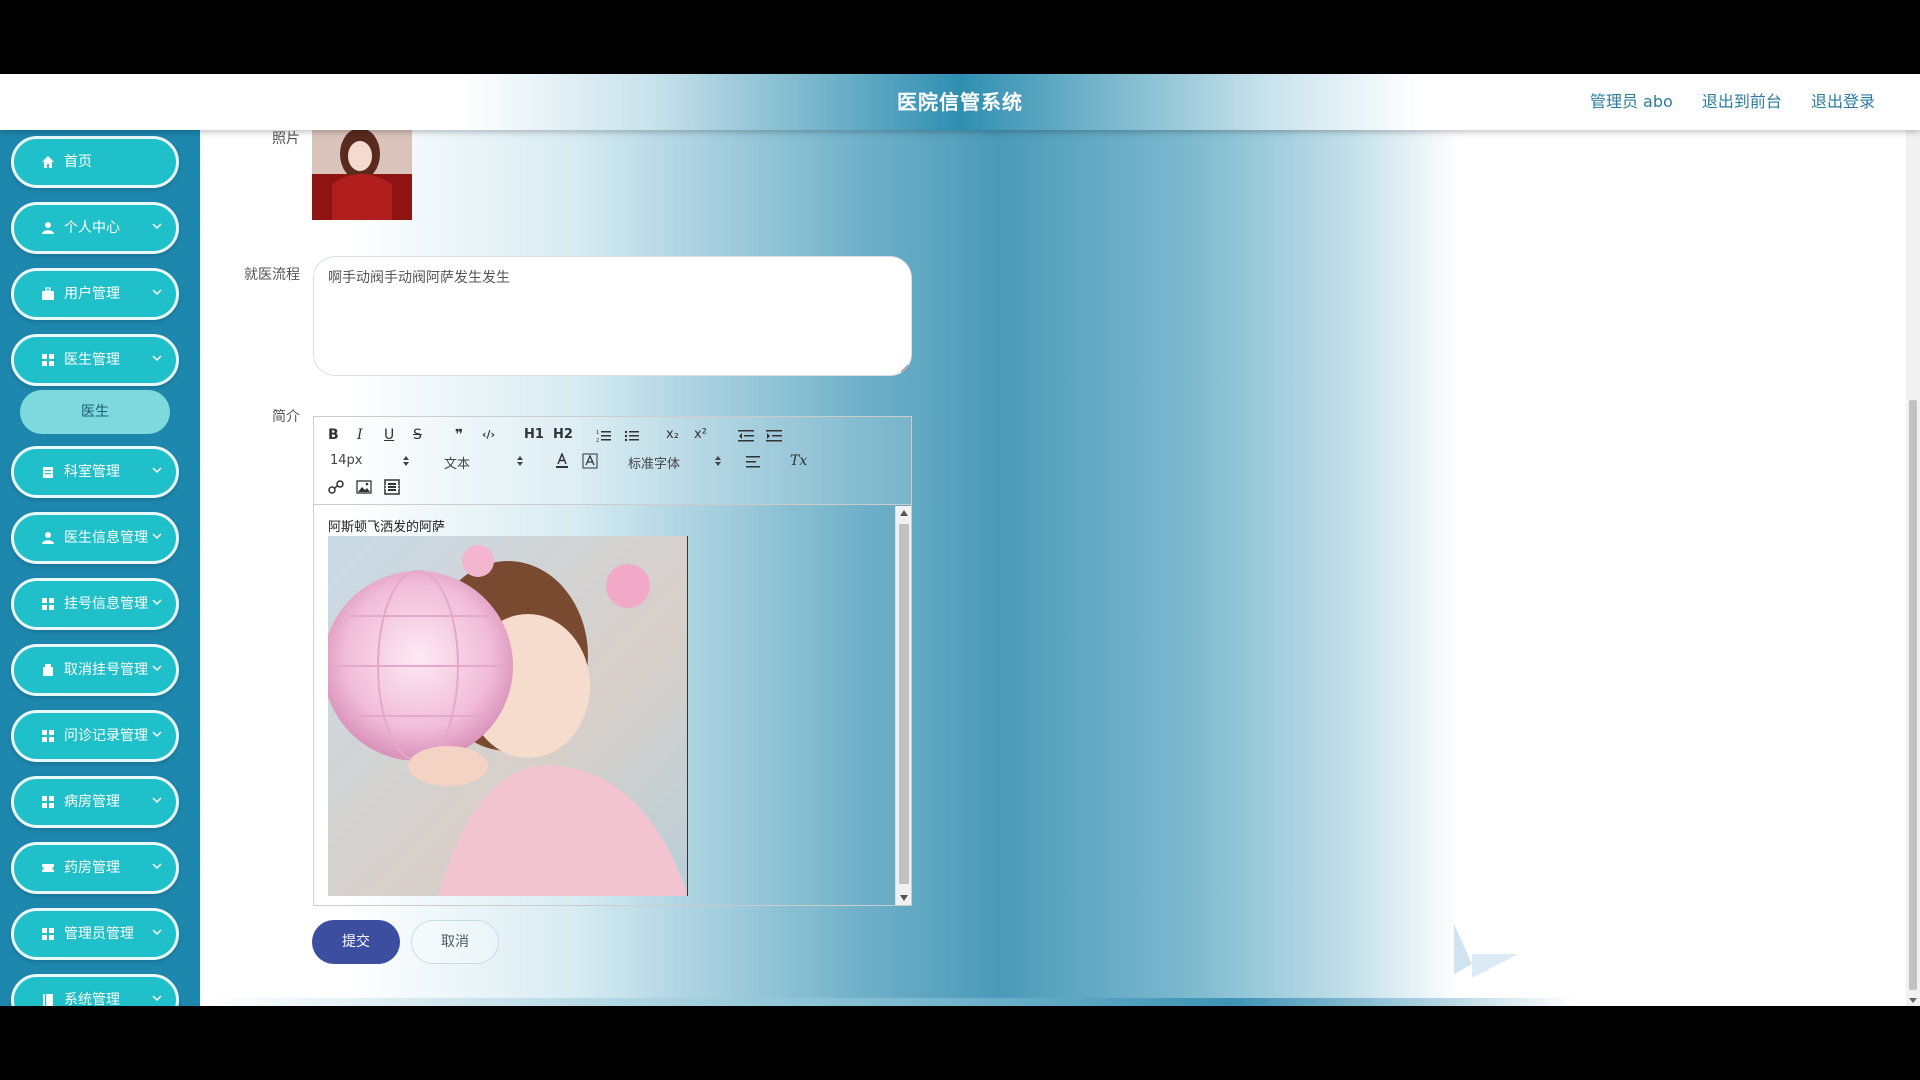  What do you see at coordinates (48, 1000) in the screenshot?
I see `book-icon` at bounding box center [48, 1000].